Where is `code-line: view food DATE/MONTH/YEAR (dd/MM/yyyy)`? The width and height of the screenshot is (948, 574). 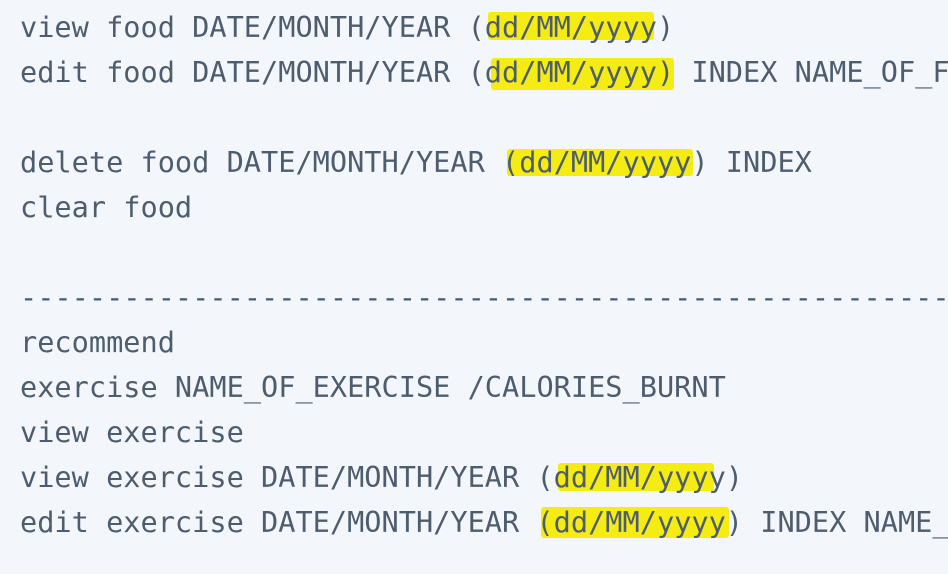 code-line: view food DATE/MONTH/YEAR (dd/MM/yyyy) is located at coordinates (347, 27).